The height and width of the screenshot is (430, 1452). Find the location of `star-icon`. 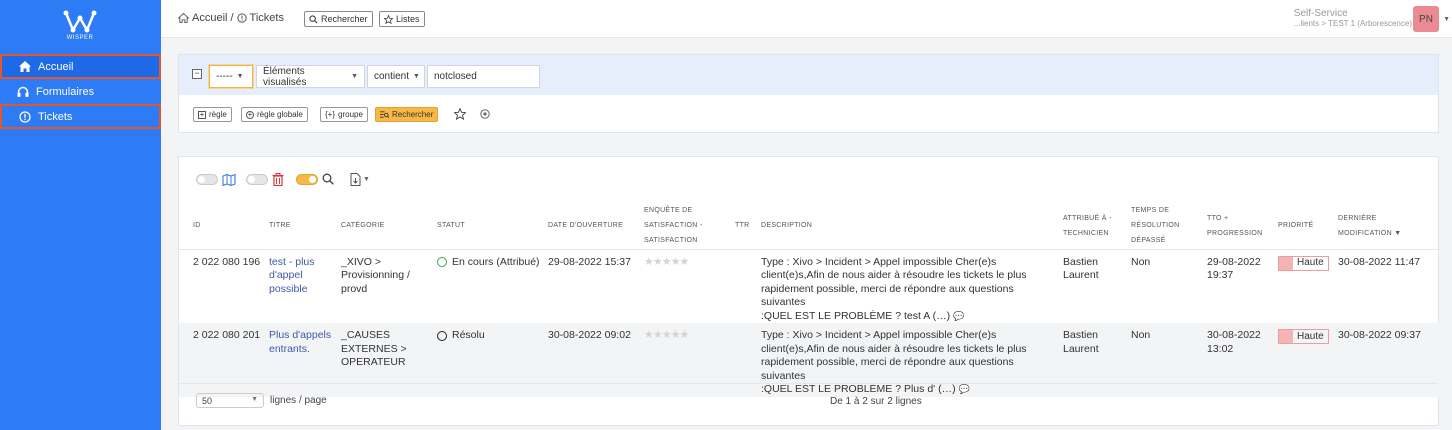

star-icon is located at coordinates (460, 114).